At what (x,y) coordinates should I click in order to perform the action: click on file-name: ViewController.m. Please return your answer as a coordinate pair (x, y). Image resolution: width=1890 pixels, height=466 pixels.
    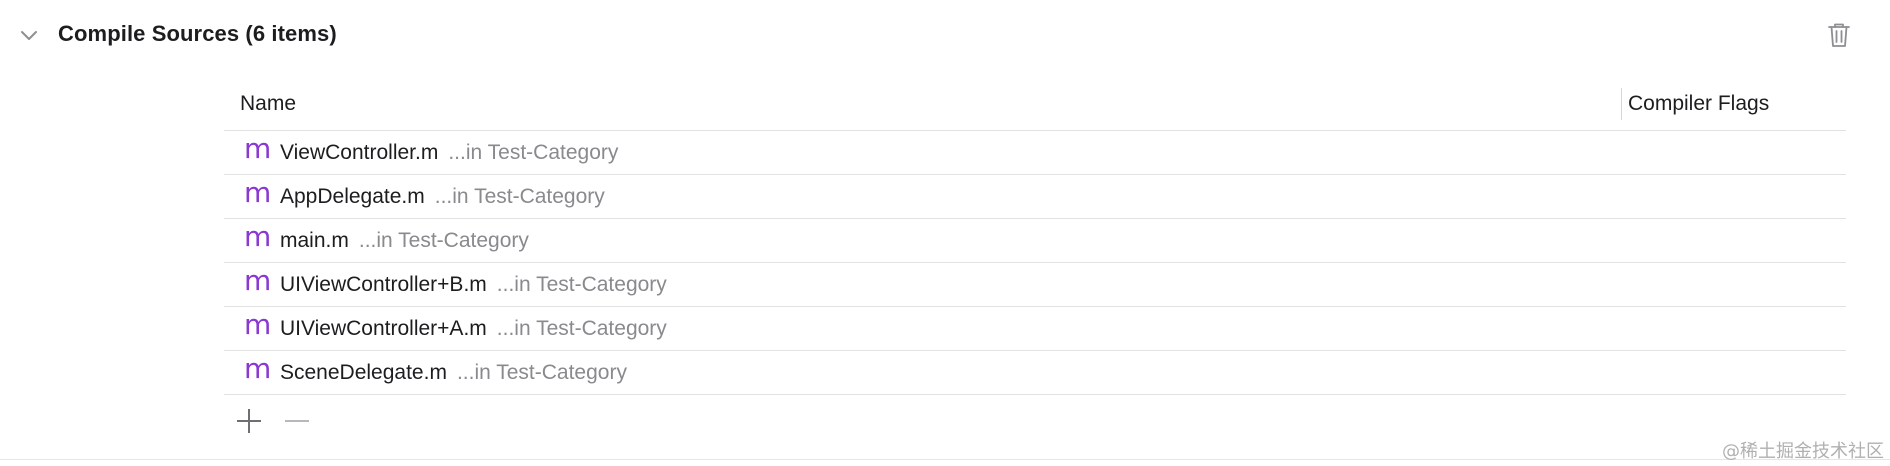
    Looking at the image, I should click on (359, 152).